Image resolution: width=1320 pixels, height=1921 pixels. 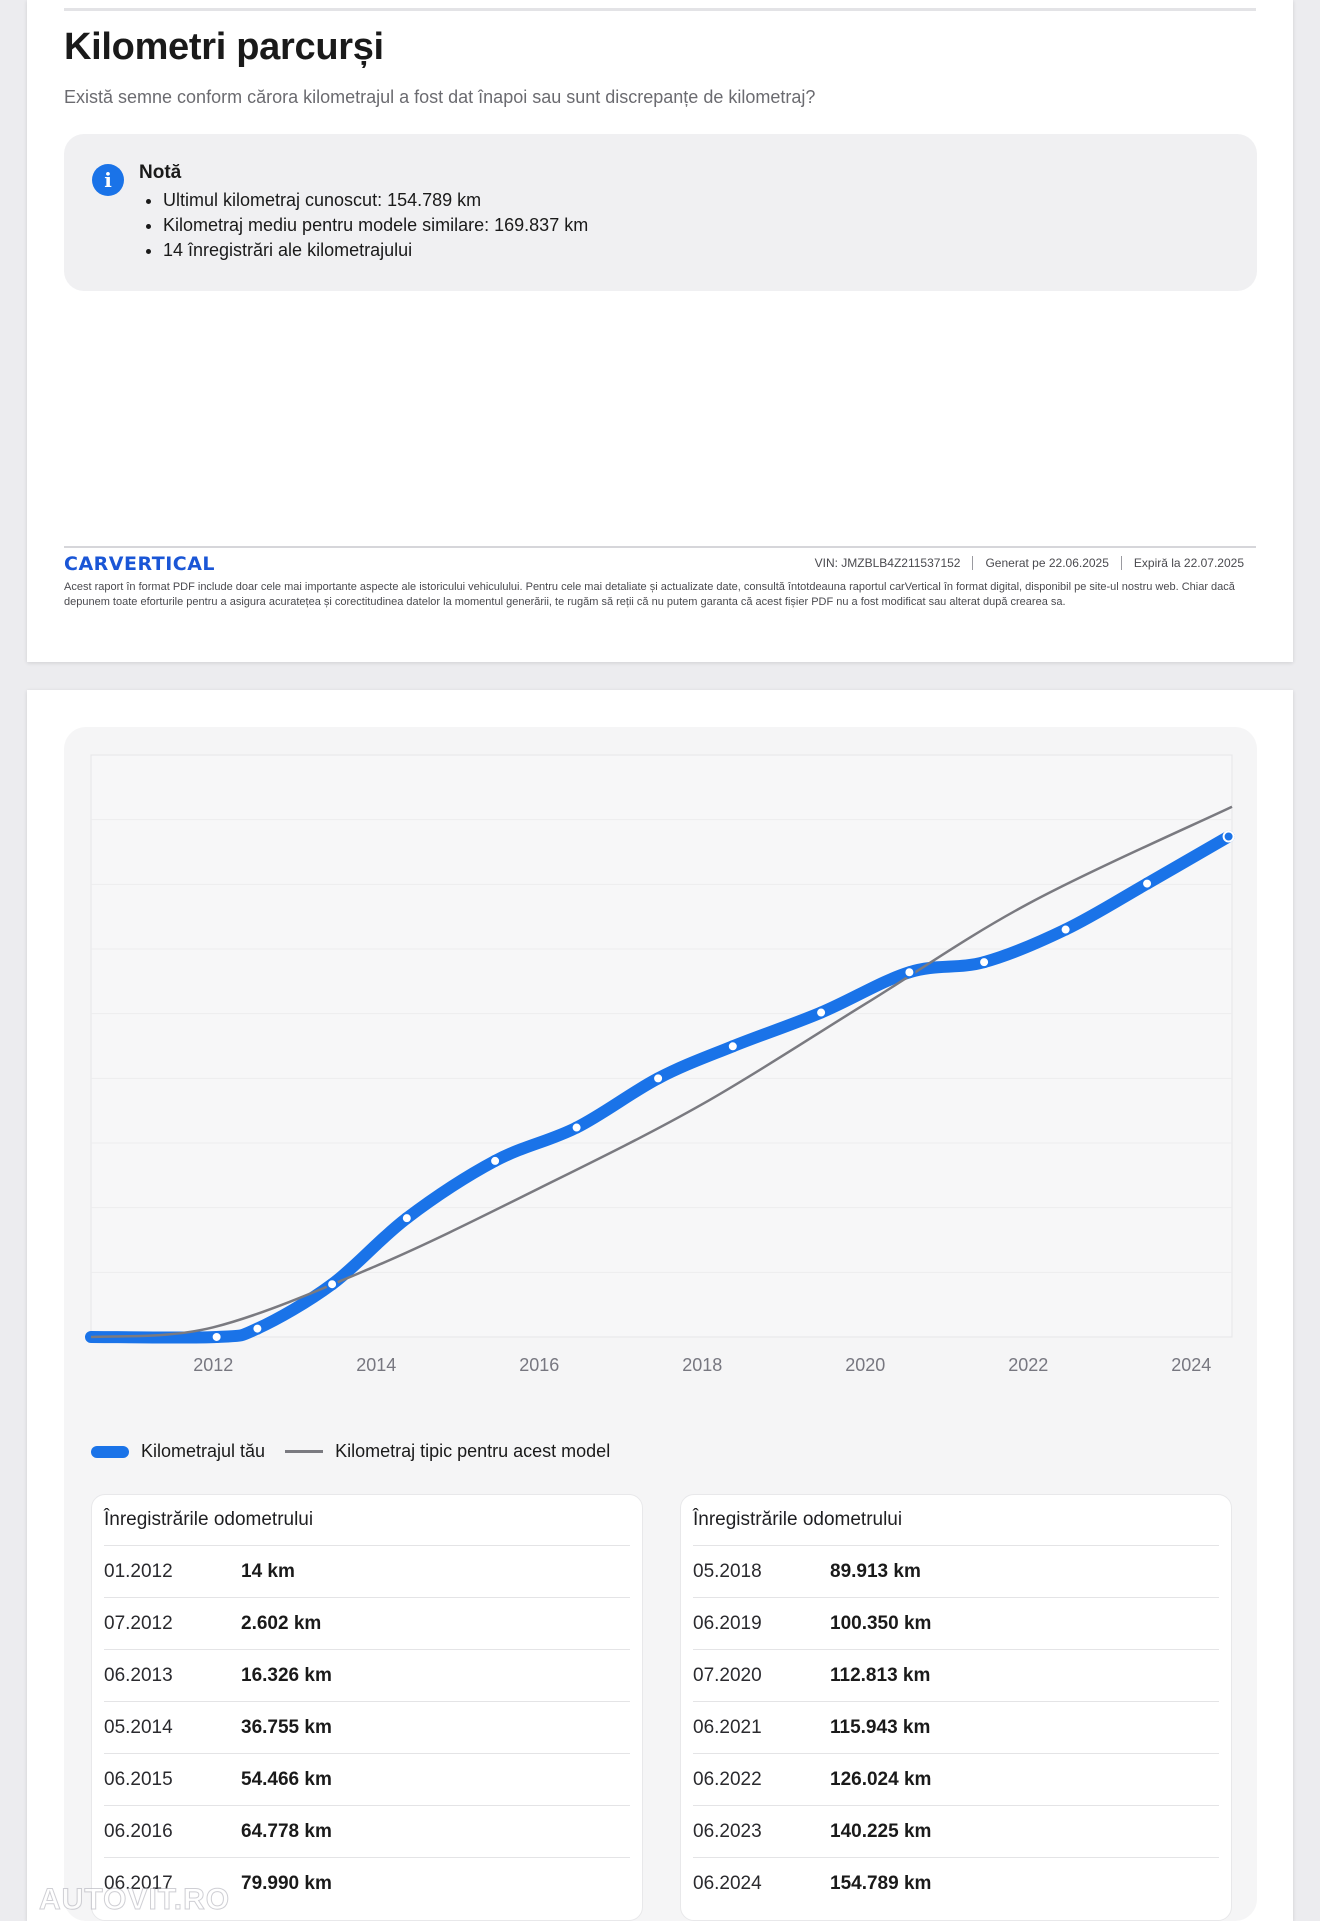 I want to click on record-row: 05.2014 36.755 km, so click(x=367, y=1727).